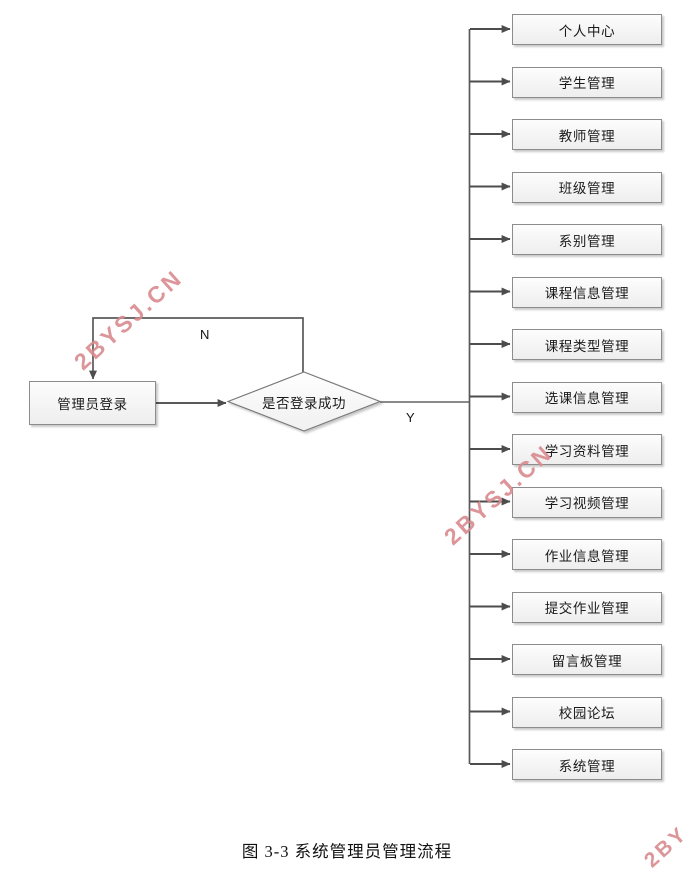 The width and height of the screenshot is (694, 869). I want to click on node-menu-item-3: 教师管理, so click(587, 134).